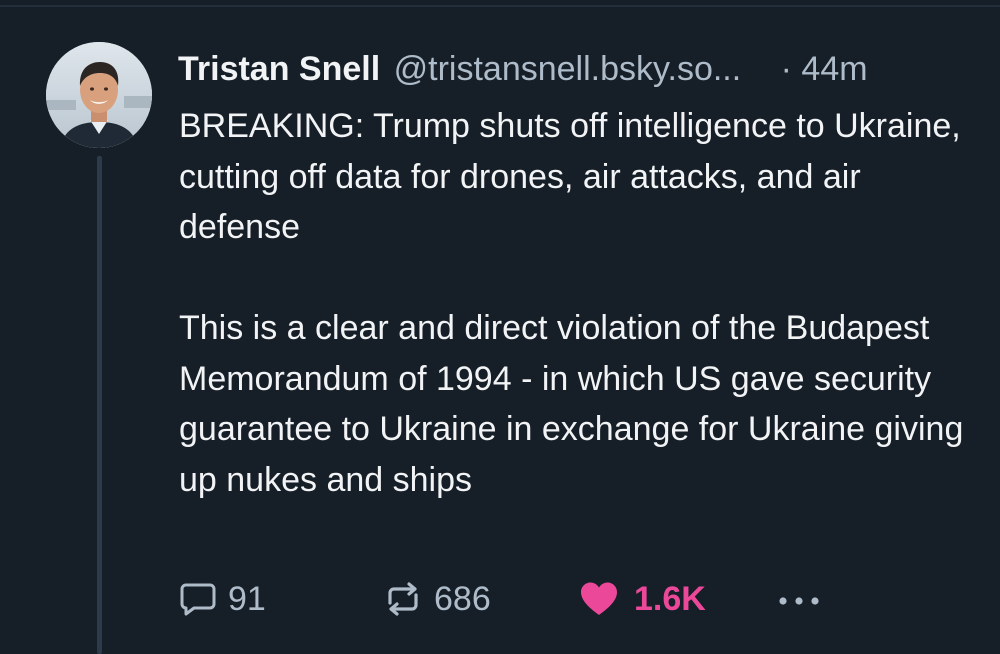 The height and width of the screenshot is (654, 1000). Describe the element at coordinates (247, 599) in the screenshot. I see `reply-count: 91` at that location.